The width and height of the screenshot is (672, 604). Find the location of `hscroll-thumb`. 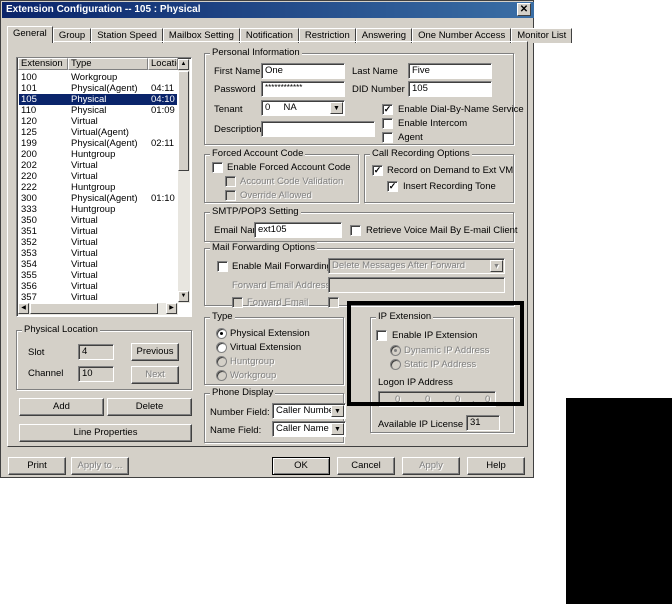

hscroll-thumb is located at coordinates (94, 308).